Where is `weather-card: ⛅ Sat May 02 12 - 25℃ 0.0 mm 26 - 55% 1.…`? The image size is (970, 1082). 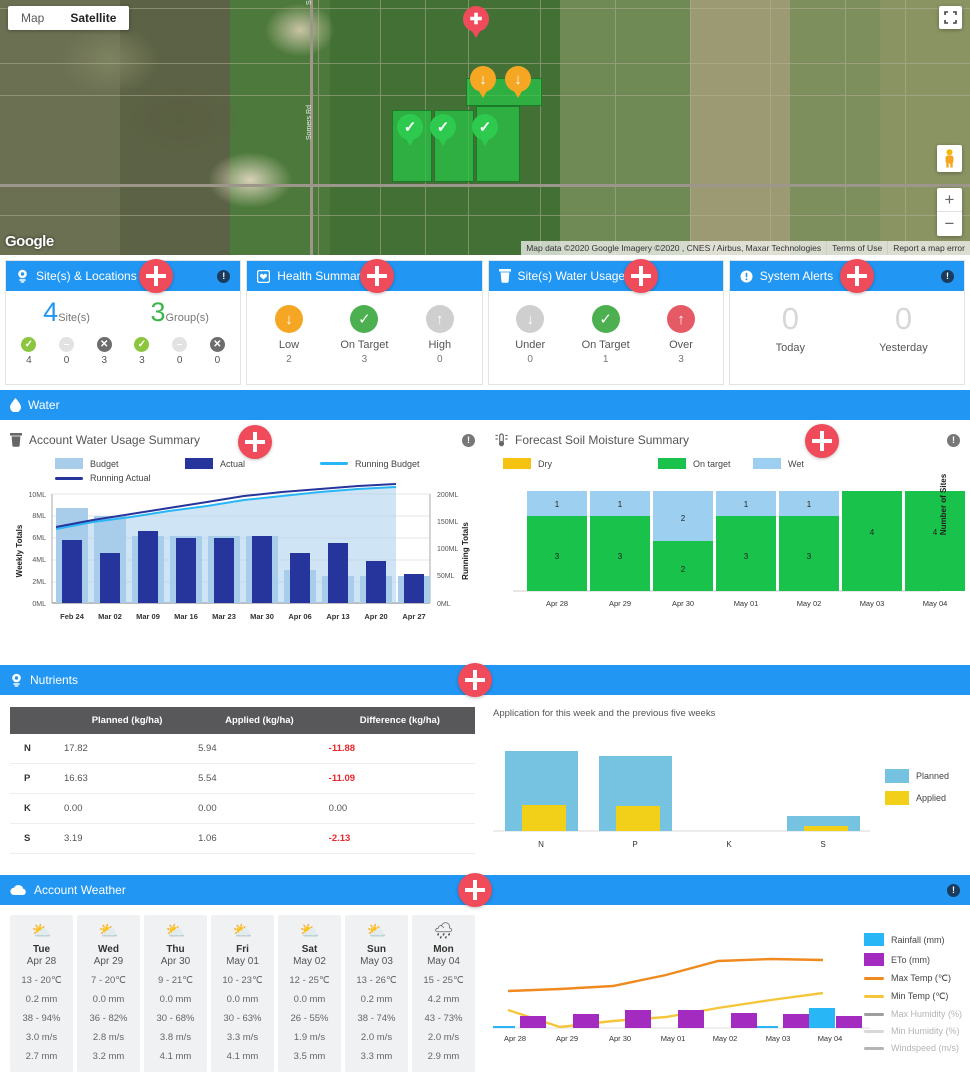 weather-card: ⛅ Sat May 02 12 - 25℃ 0.0 mm 26 - 55% 1.… is located at coordinates (309, 993).